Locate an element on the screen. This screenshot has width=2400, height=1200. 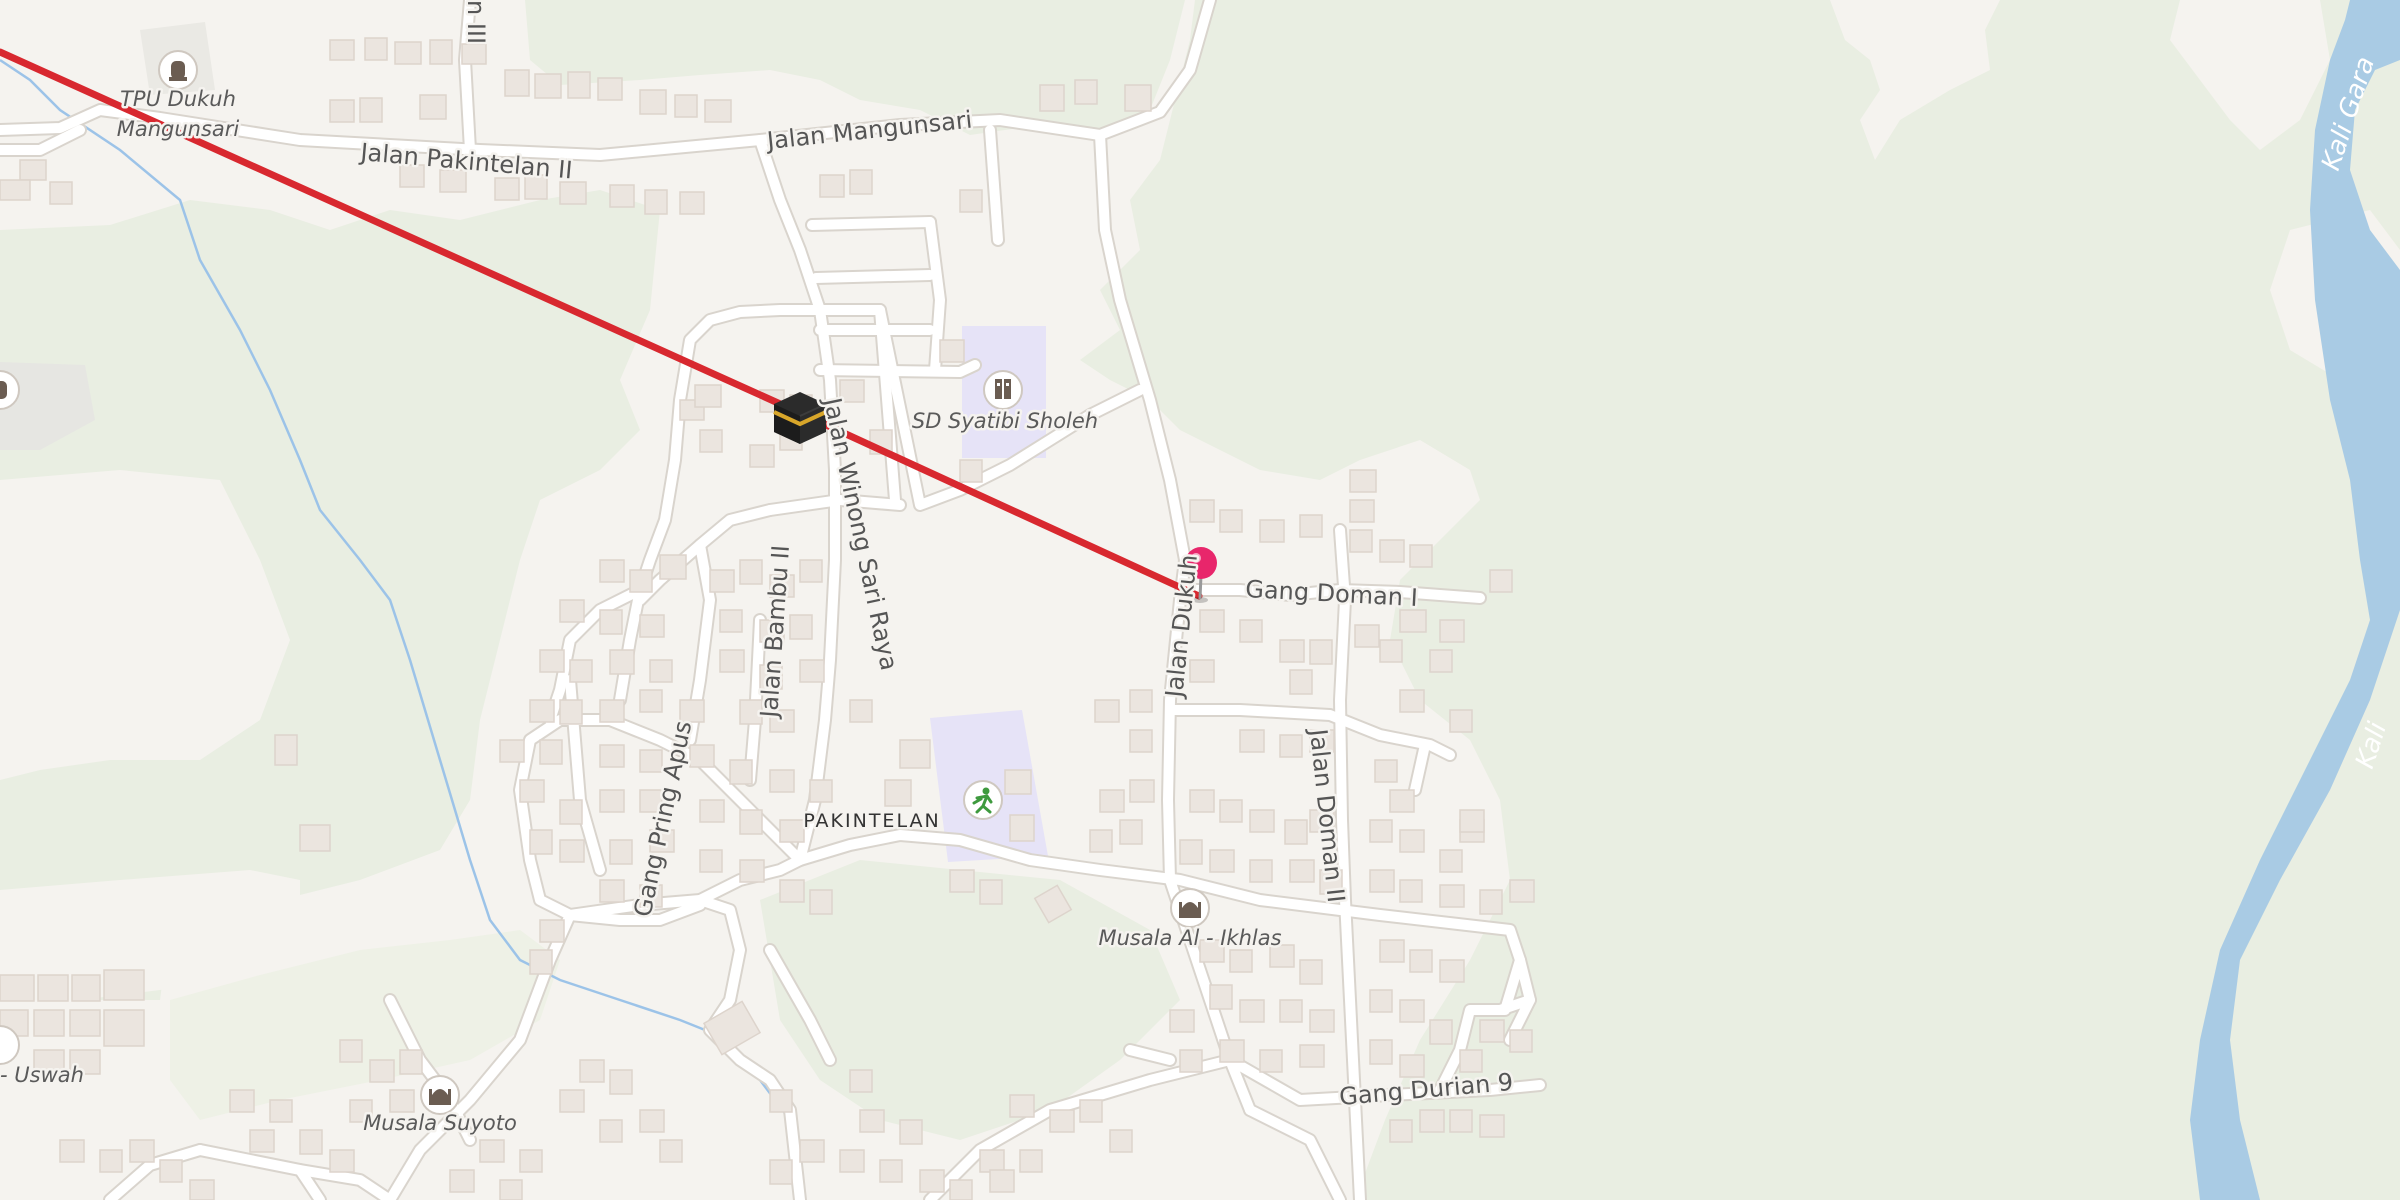
poi-label-uswah: - Uswah is located at coordinates (42, 1075).